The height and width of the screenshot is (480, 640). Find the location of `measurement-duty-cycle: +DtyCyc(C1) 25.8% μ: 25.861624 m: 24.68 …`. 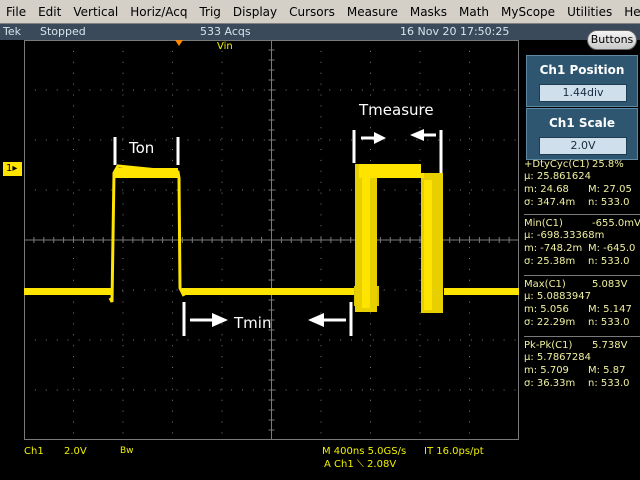

measurement-duty-cycle: +DtyCyc(C1) 25.8% μ: 25.861624 m: 24.68 … is located at coordinates (582, 188).